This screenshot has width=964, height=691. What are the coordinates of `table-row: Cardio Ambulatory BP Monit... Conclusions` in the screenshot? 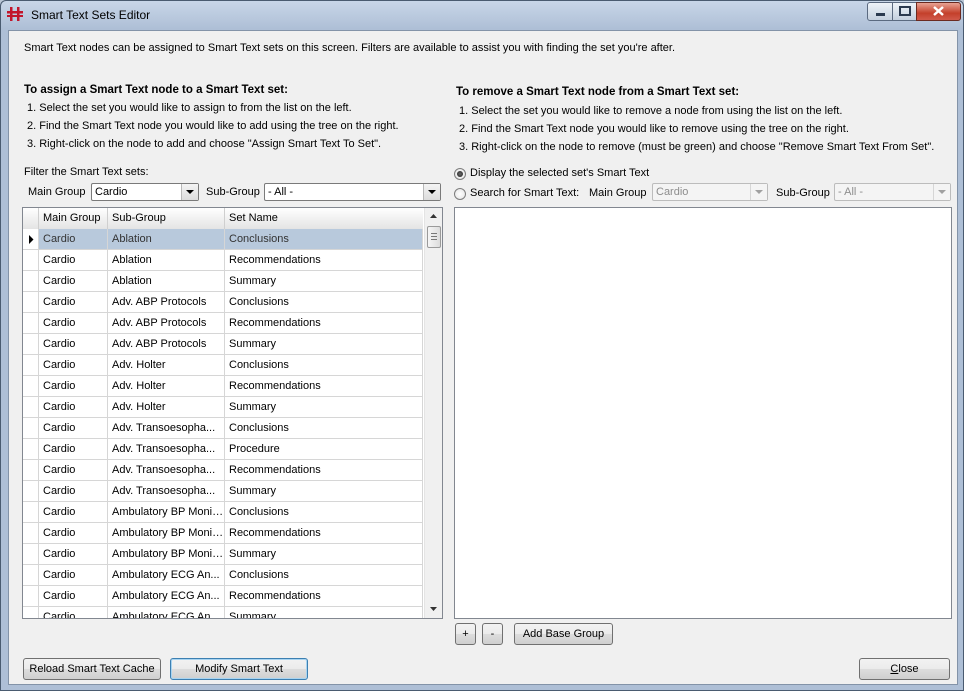 It's located at (223, 512).